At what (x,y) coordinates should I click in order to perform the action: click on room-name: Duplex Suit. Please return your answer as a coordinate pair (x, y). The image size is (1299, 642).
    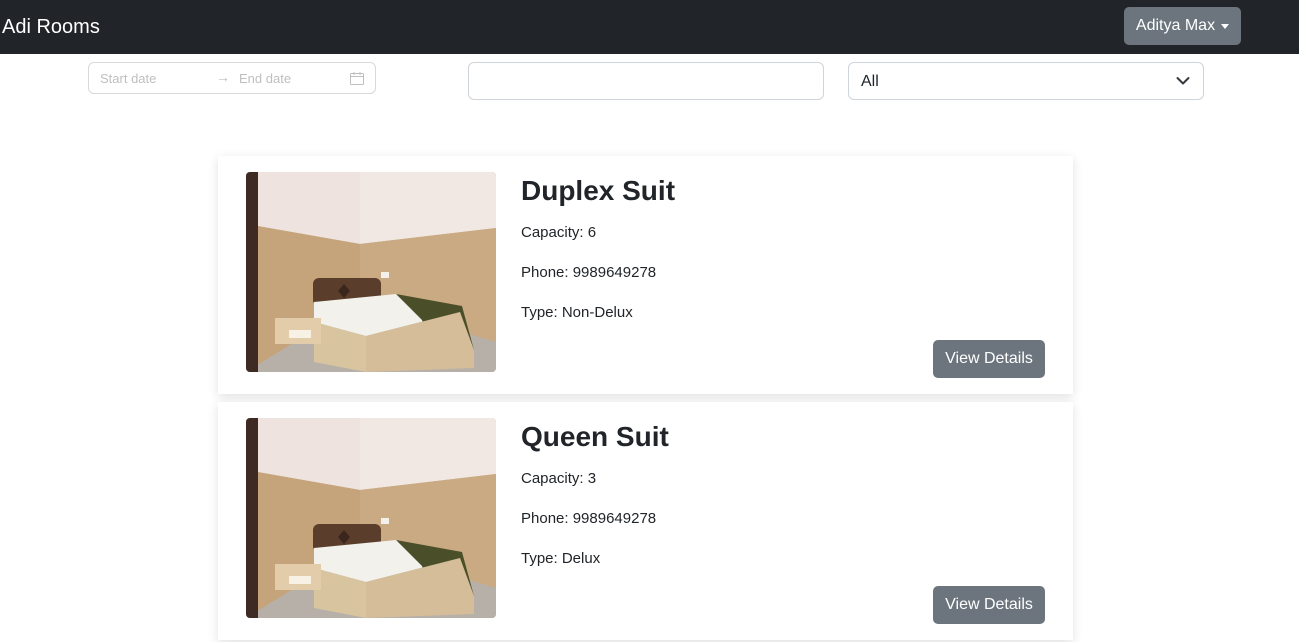
    Looking at the image, I should click on (598, 190).